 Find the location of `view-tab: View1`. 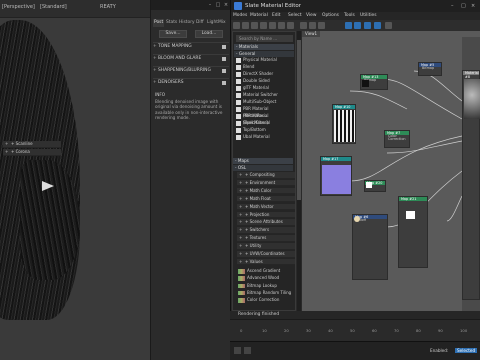

view-tab: View1 is located at coordinates (311, 34).